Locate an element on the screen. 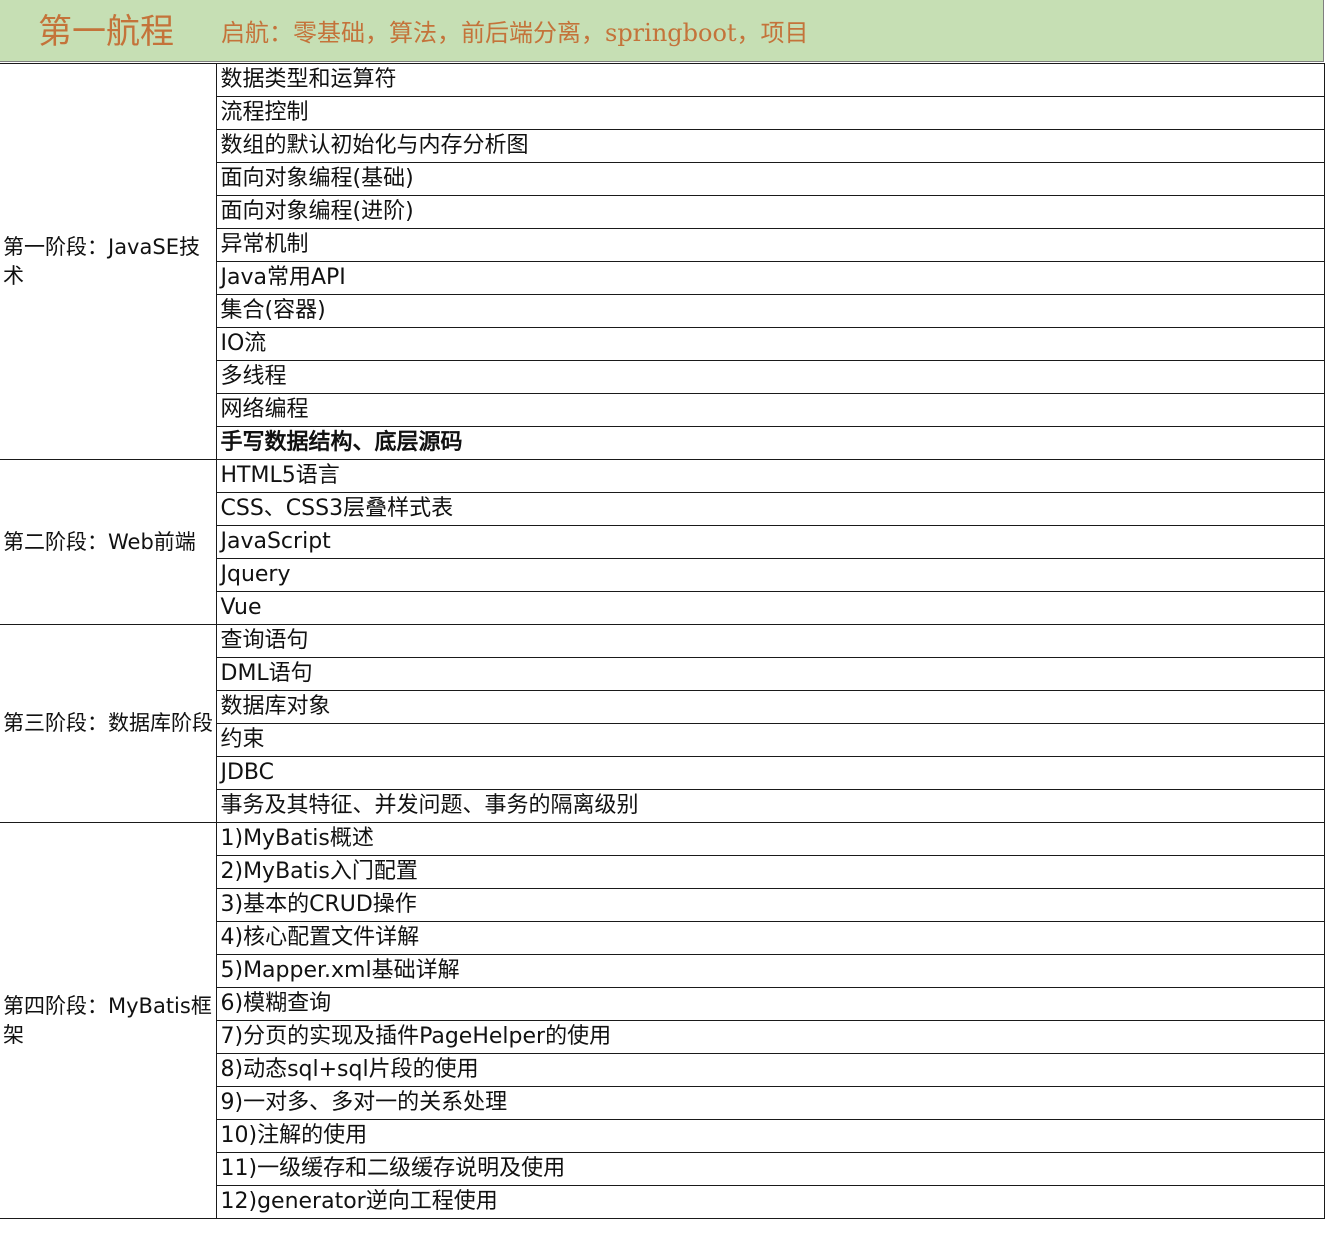  topic-cell: 5)Mapper.xml基础详解 is located at coordinates (770, 971).